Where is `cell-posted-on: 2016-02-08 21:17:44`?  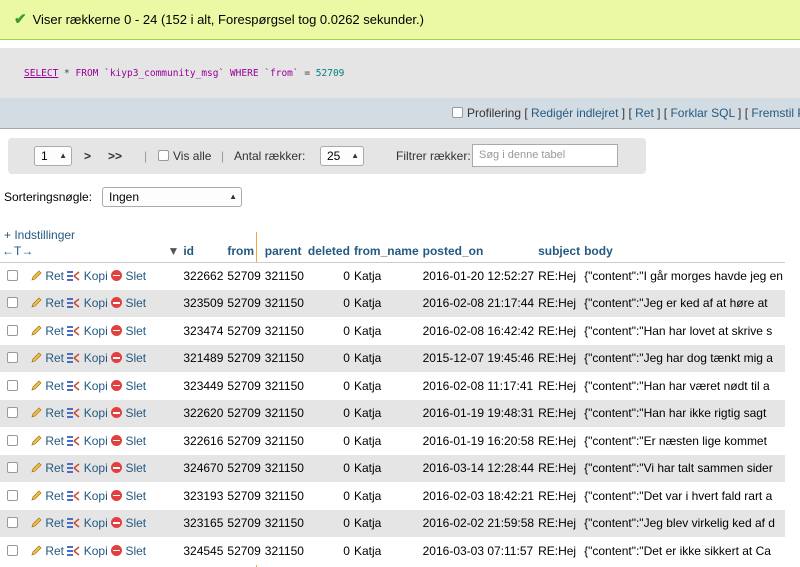
cell-posted-on: 2016-02-08 21:17:44 is located at coordinates (478, 303).